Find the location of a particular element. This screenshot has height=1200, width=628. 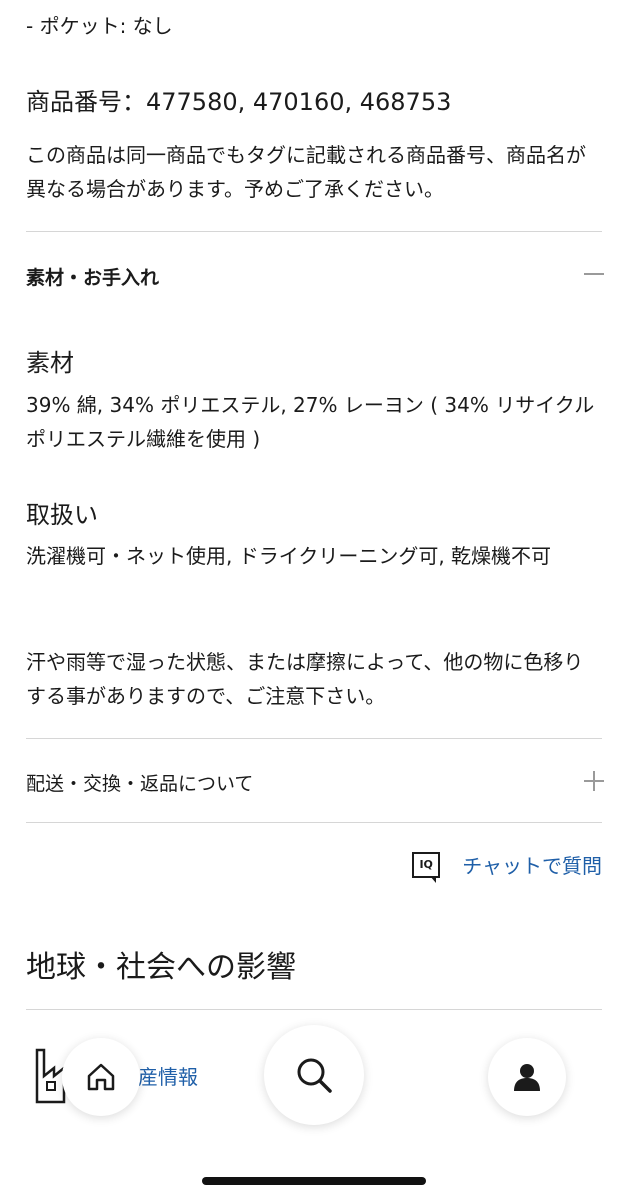

search-button is located at coordinates (314, 1075).